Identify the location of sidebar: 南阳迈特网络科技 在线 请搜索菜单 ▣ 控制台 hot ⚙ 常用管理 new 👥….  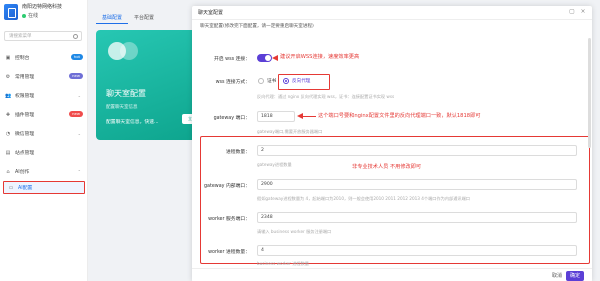
(44, 140).